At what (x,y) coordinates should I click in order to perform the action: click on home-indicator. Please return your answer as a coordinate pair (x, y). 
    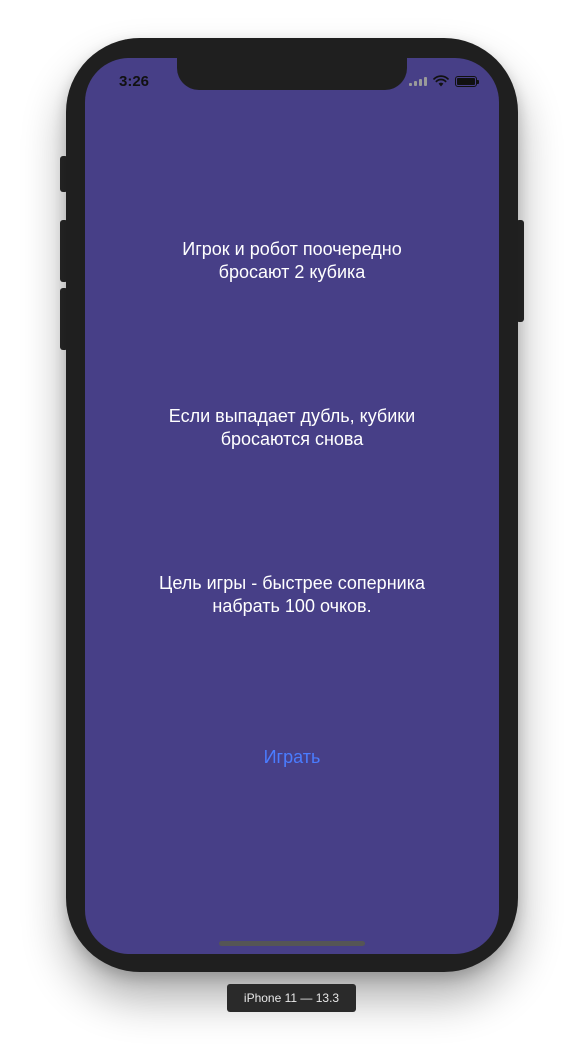
    Looking at the image, I should click on (292, 943).